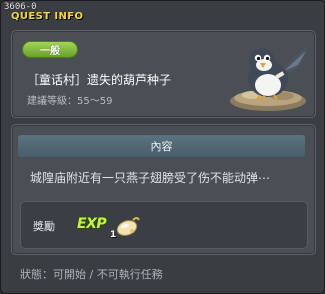 The height and width of the screenshot is (294, 325). I want to click on window-title: QUEST INFO, so click(47, 16).